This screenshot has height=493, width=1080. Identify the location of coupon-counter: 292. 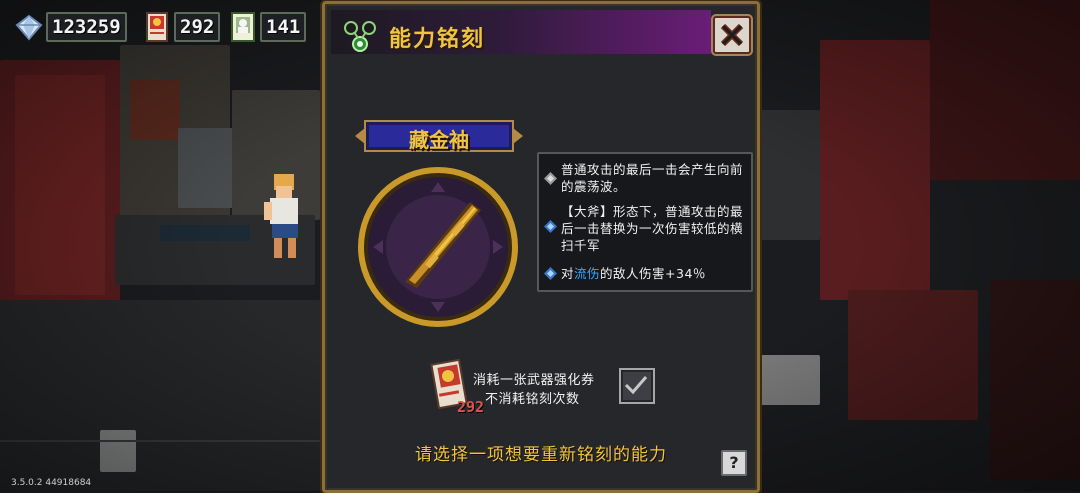
(181, 27).